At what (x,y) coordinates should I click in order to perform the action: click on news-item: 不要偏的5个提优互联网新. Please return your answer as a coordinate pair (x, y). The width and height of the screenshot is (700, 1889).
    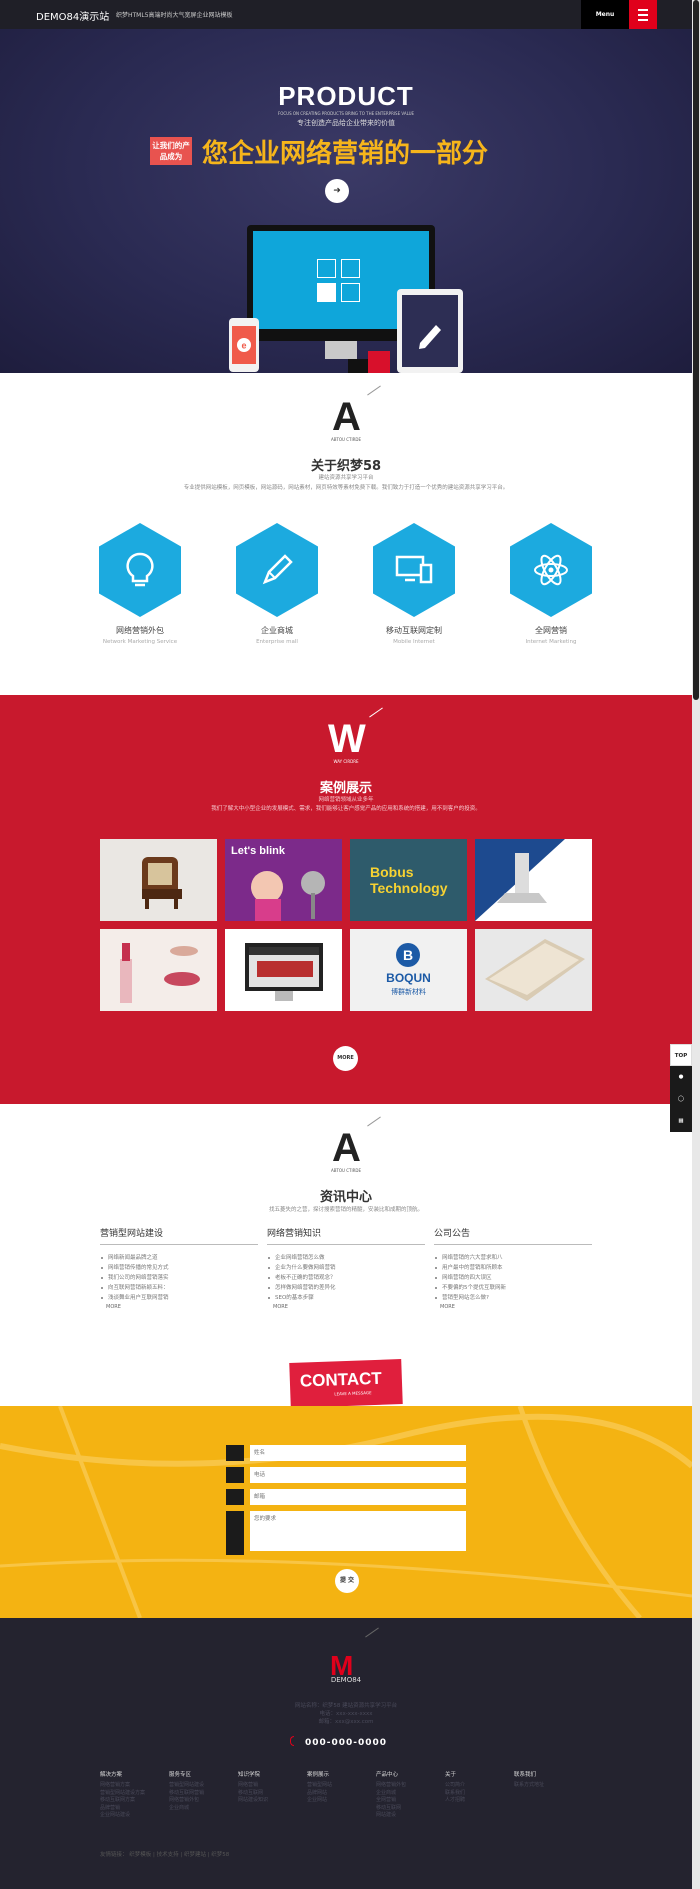
    Looking at the image, I should click on (513, 1288).